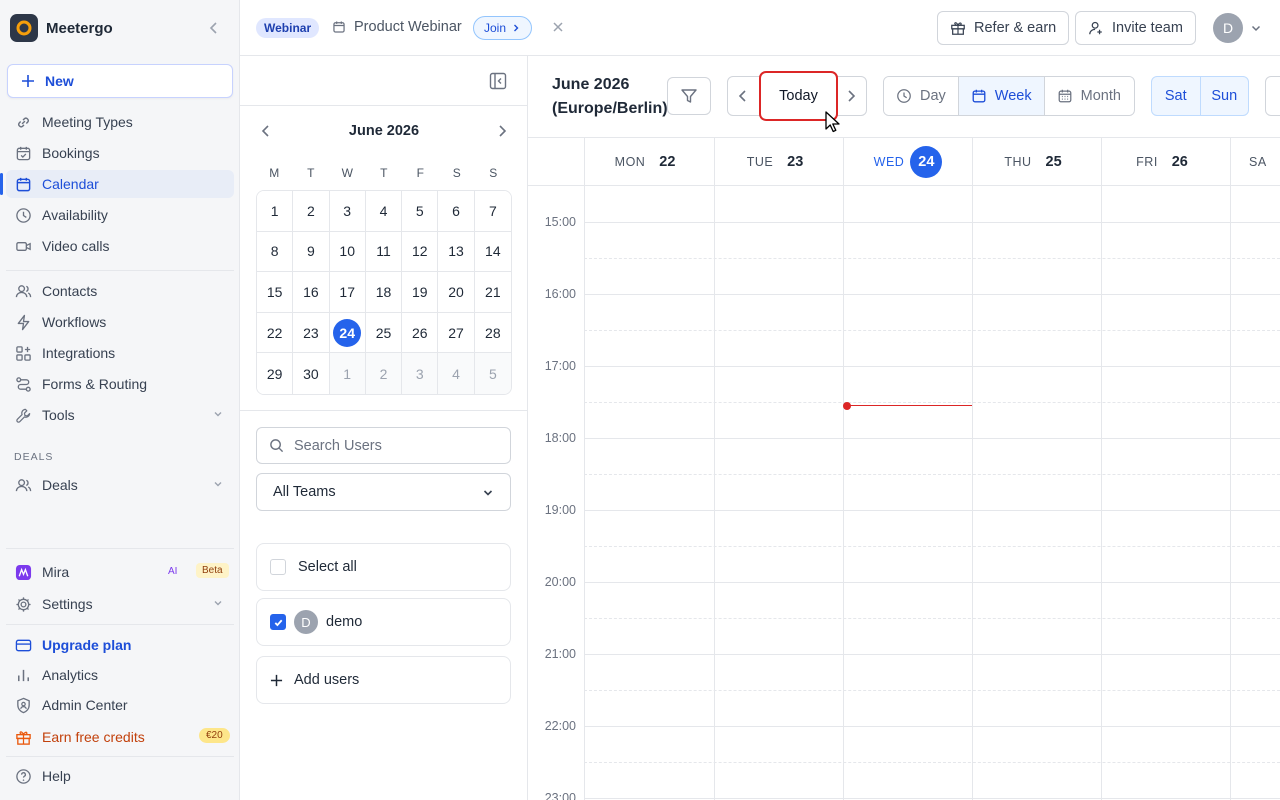 The height and width of the screenshot is (800, 1280). I want to click on sidebar-item-bookings: Bookings, so click(120, 153).